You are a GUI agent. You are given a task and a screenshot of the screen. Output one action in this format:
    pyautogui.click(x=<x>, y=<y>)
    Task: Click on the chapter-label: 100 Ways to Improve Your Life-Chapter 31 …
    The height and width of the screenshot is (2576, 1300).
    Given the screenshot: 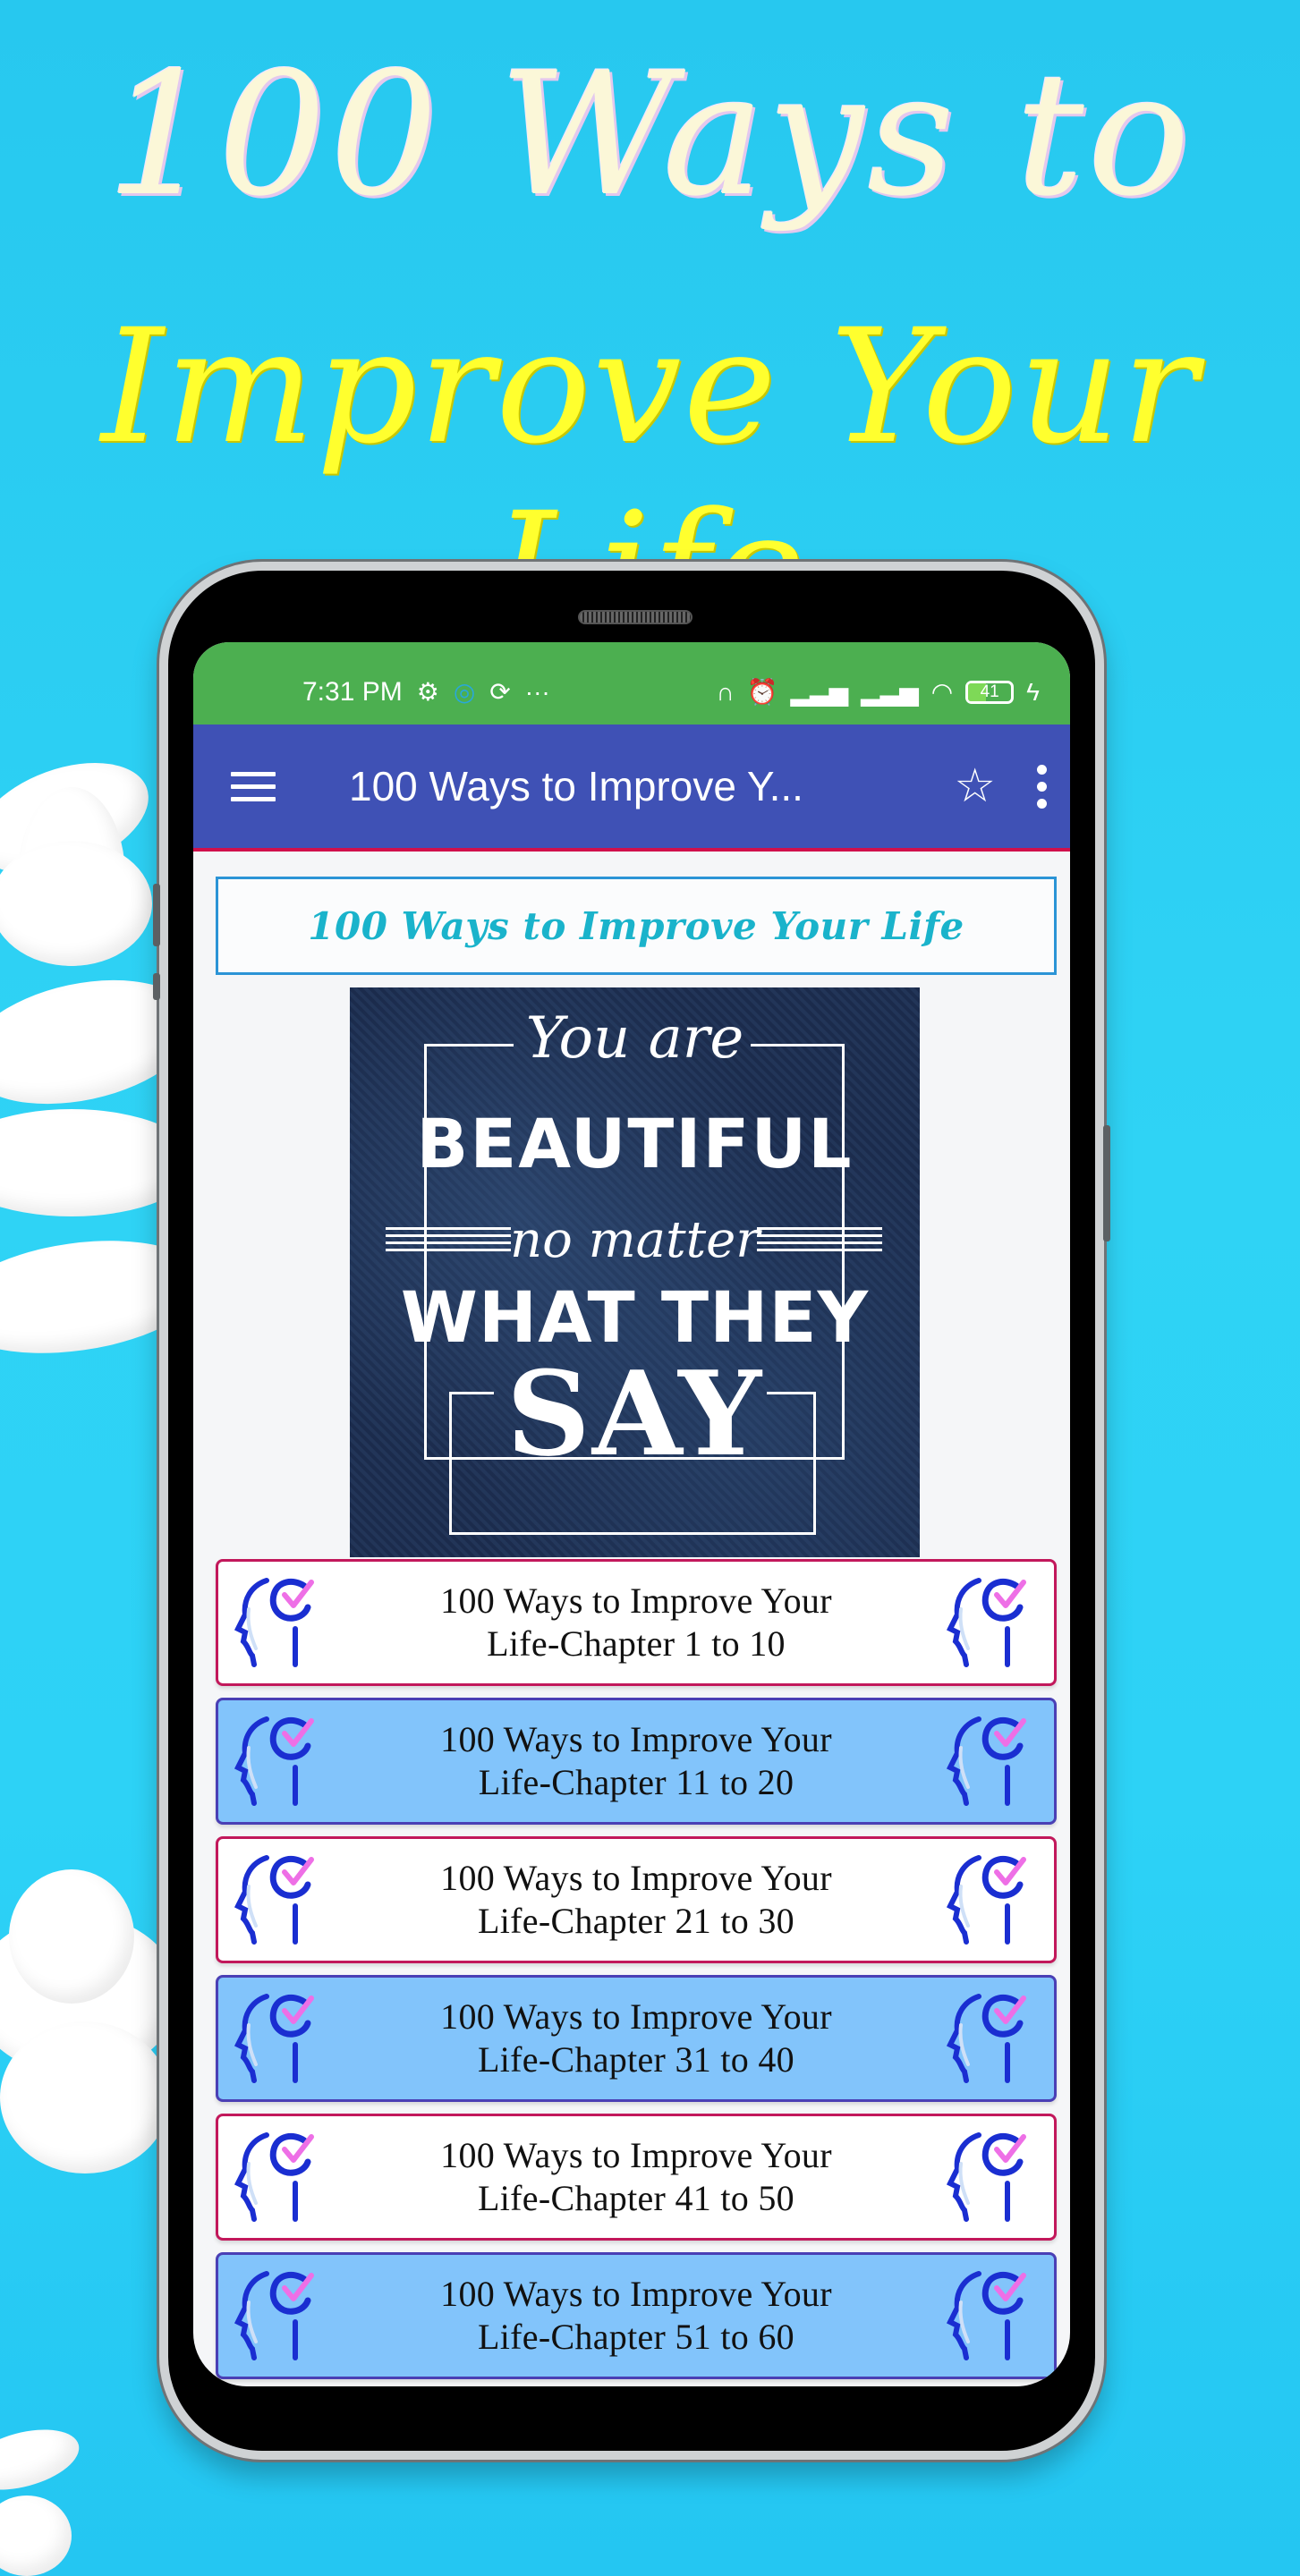 What is the action you would take?
    pyautogui.click(x=636, y=2038)
    